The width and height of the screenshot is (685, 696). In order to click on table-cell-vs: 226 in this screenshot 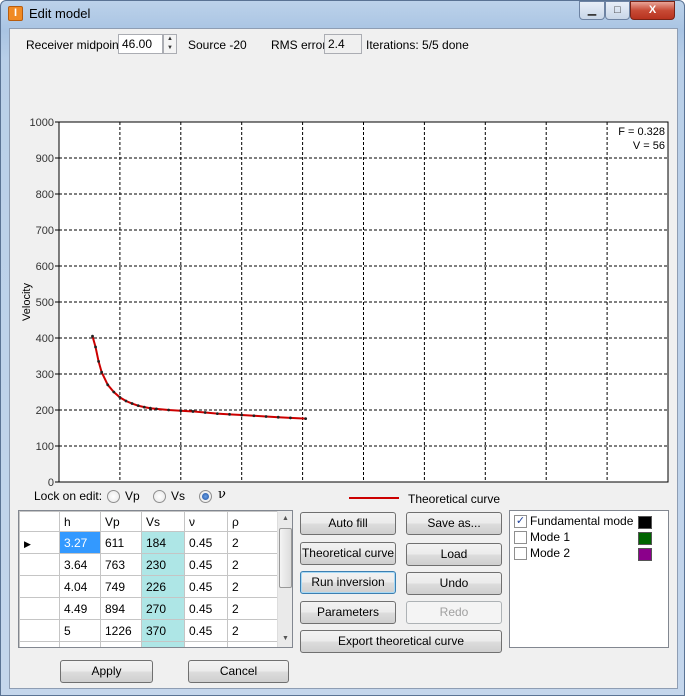, I will do `click(163, 586)`.